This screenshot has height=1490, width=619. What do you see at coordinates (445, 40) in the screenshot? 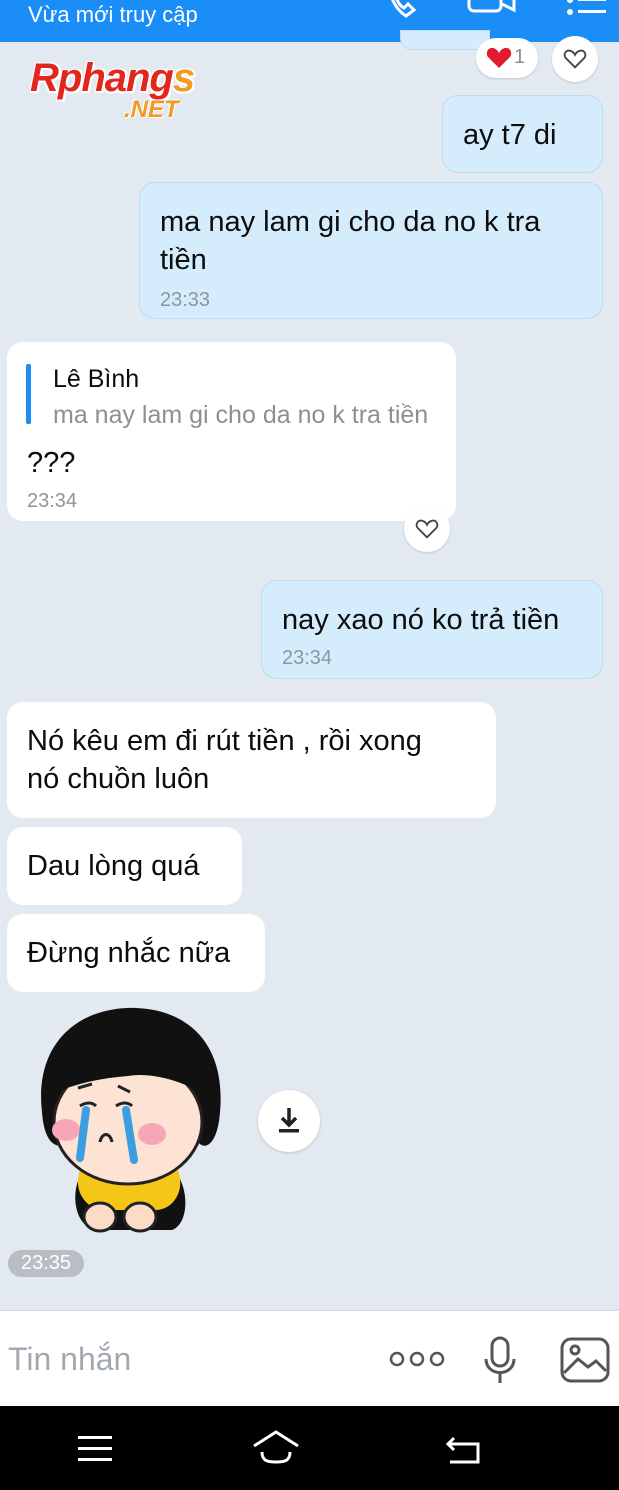
I see `previous-message-bubble` at bounding box center [445, 40].